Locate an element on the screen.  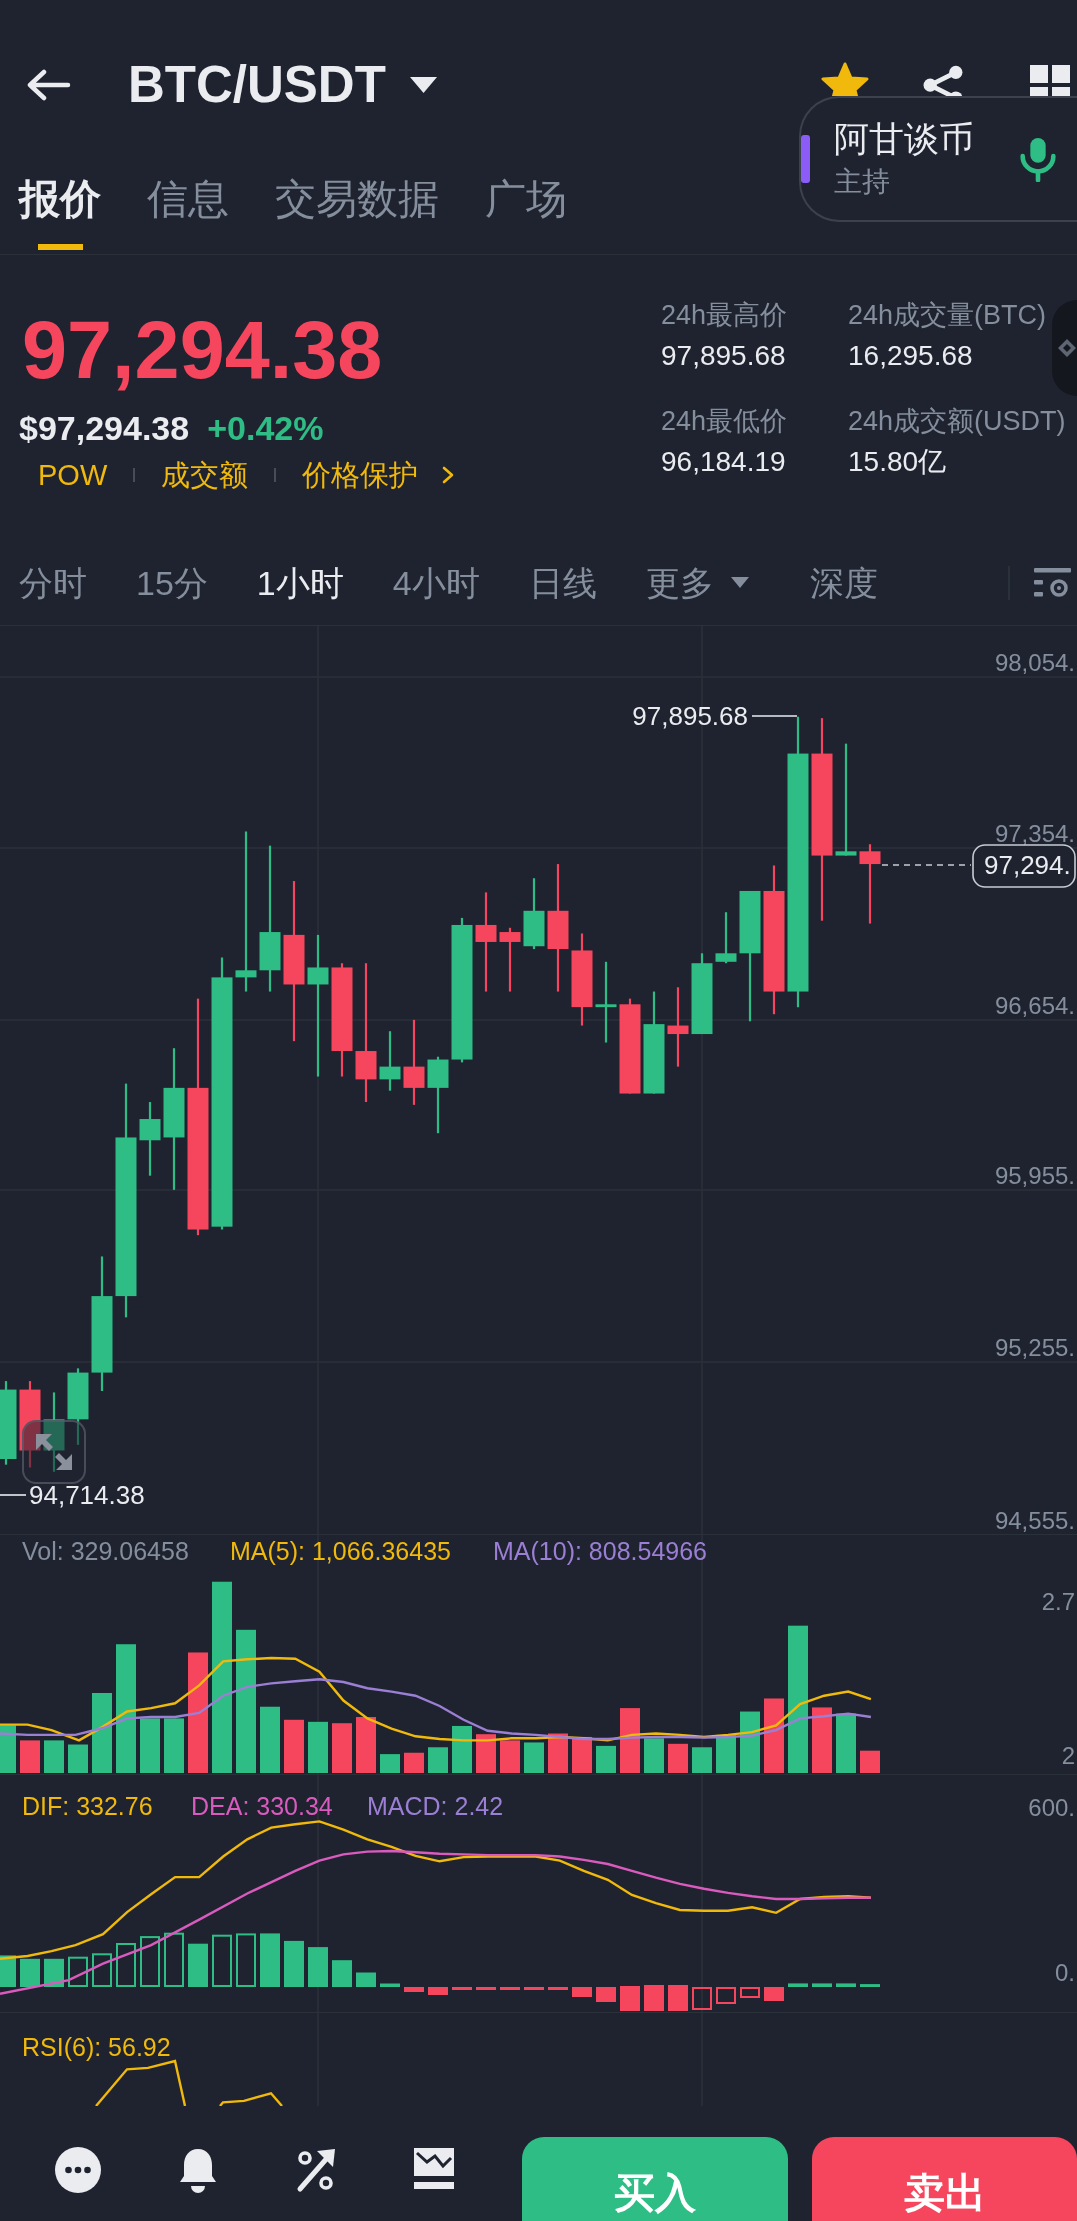
tab: 交易数据 is located at coordinates (357, 212).